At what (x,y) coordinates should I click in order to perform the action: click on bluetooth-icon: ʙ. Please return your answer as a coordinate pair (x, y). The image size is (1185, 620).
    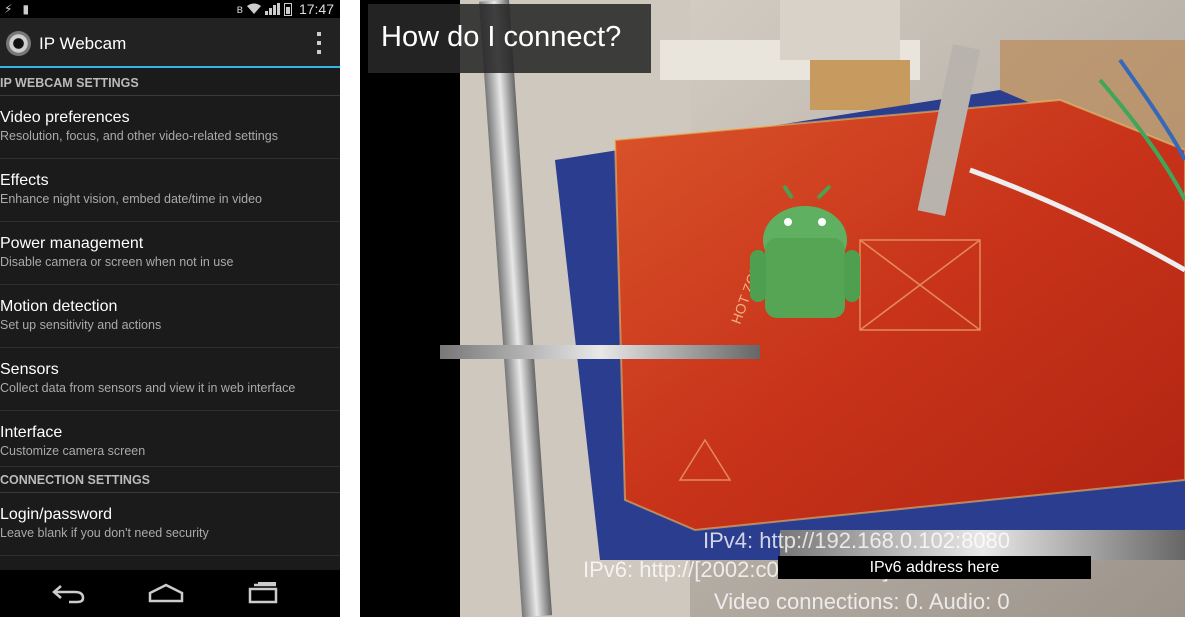
    Looking at the image, I should click on (239, 9).